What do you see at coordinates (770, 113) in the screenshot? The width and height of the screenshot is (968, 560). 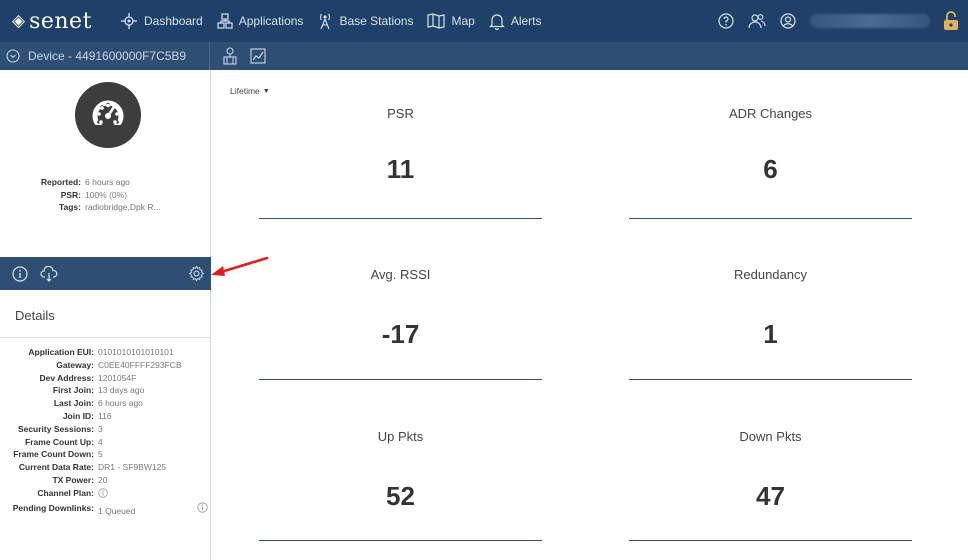 I see `stat-label: ADR Changes` at bounding box center [770, 113].